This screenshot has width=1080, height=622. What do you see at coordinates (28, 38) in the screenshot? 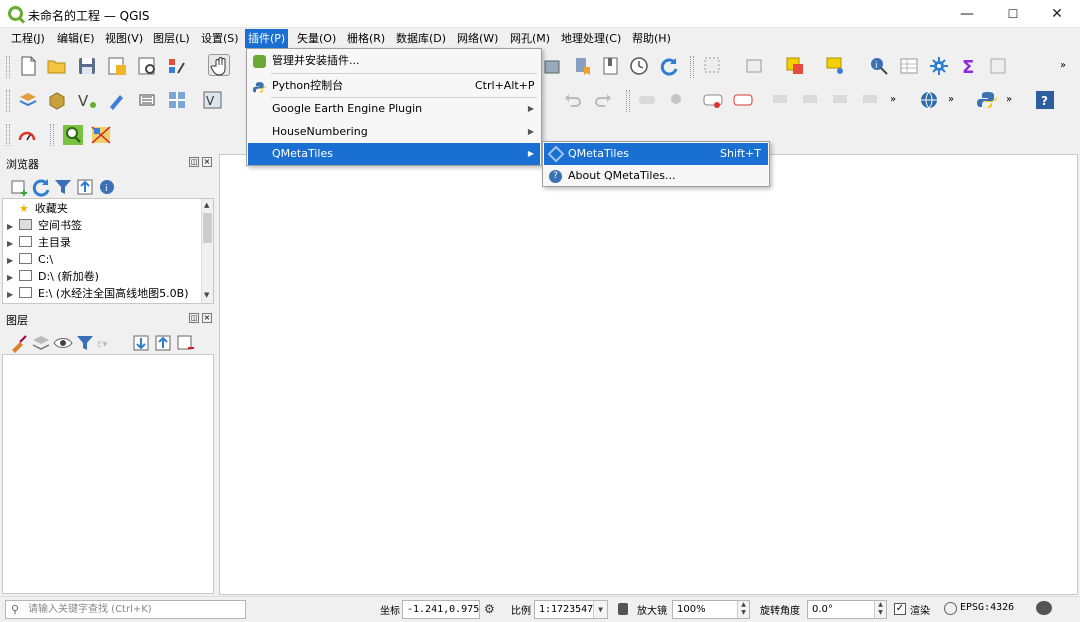
I see `menu-project: 工程(J)` at bounding box center [28, 38].